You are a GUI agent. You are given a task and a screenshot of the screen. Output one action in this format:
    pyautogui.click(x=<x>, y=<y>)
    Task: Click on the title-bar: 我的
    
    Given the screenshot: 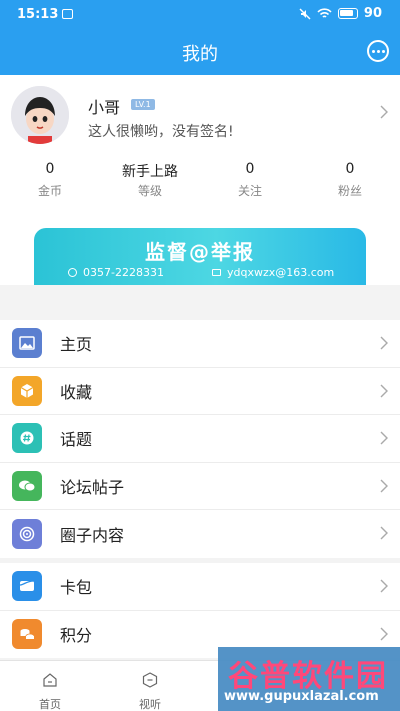 What is the action you would take?
    pyautogui.click(x=200, y=51)
    